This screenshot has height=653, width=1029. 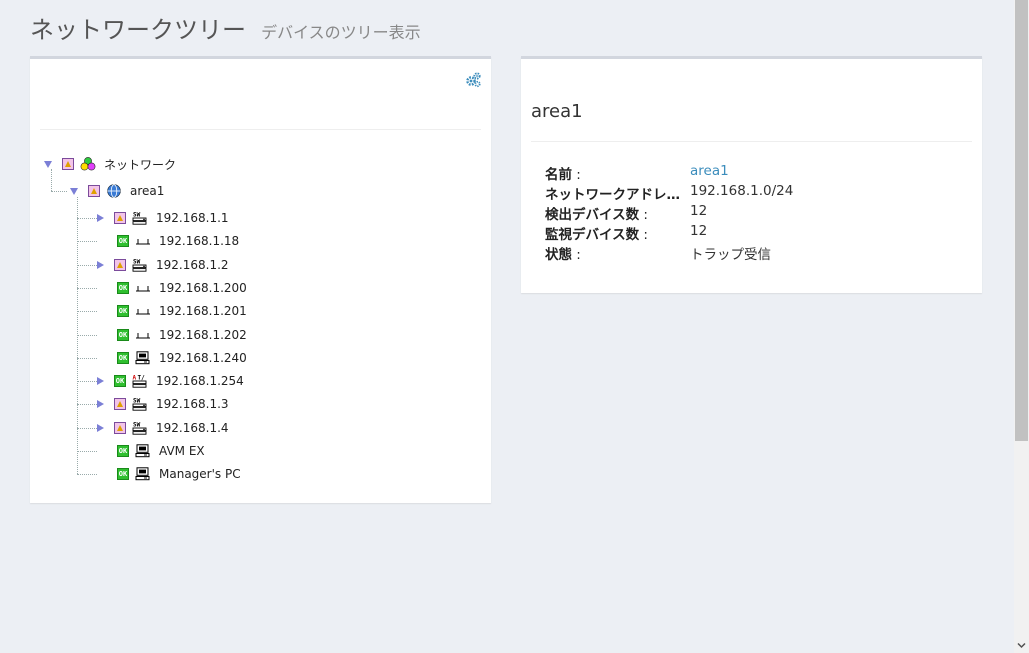 I want to click on tree-node-label: 192.168.1.240, so click(x=203, y=358).